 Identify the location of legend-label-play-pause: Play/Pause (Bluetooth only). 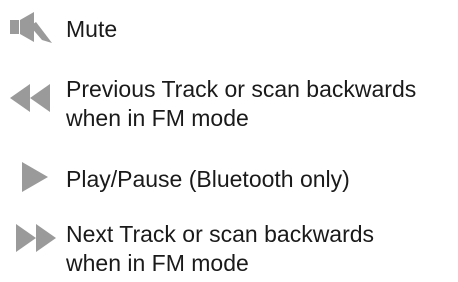
(208, 179).